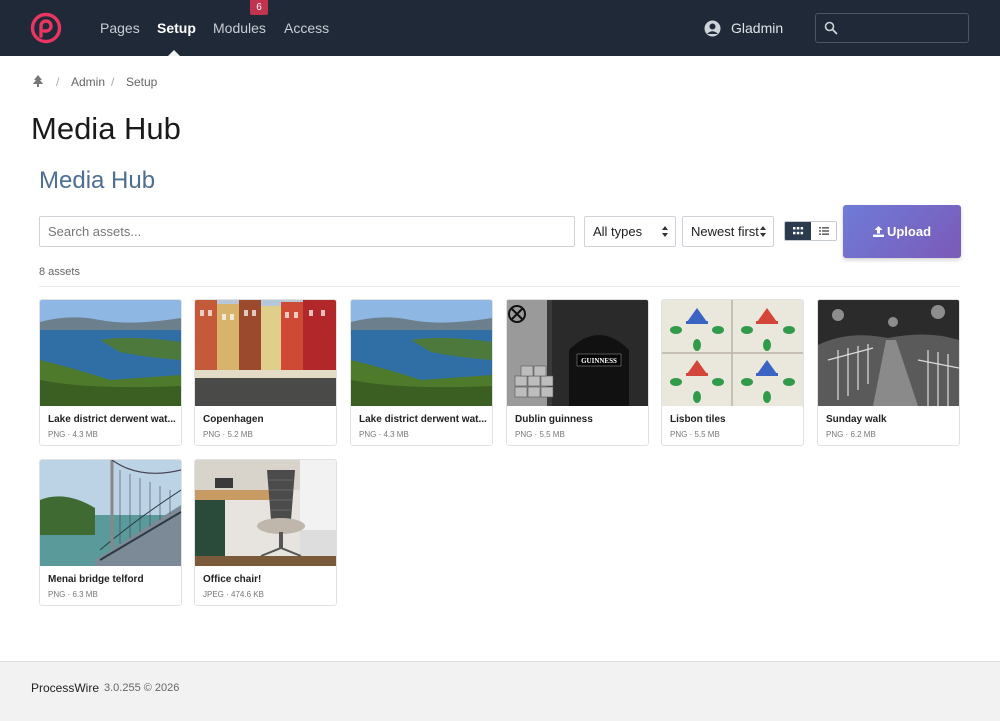 This screenshot has width=1000, height=721. I want to click on asset-meta: PNG · 6.3 MB, so click(73, 594).